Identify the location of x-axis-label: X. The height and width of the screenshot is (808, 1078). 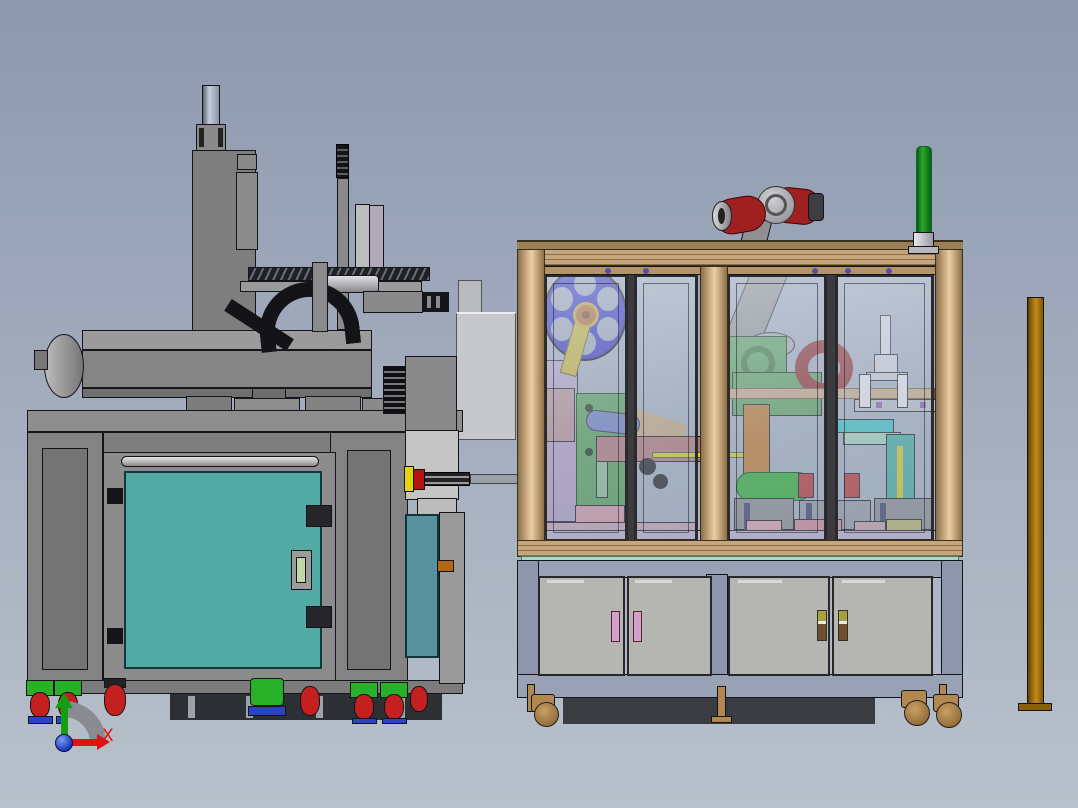
(108, 736).